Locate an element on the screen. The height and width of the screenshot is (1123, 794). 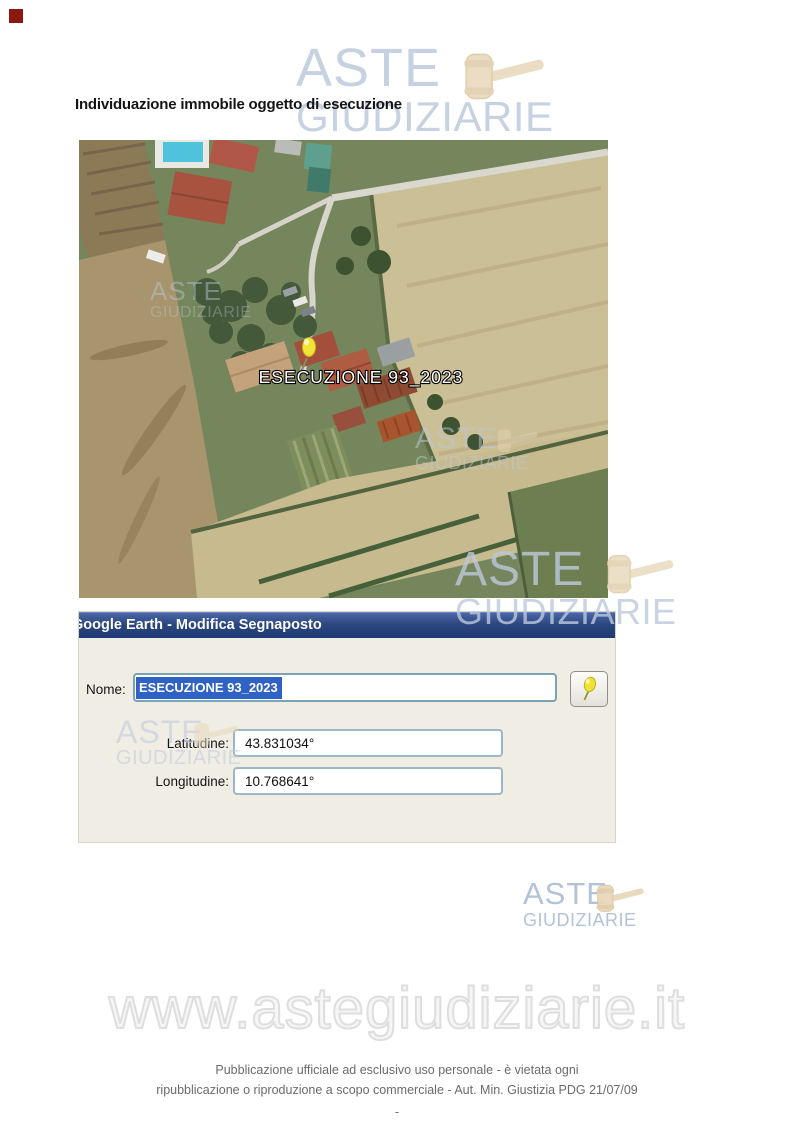
map-label: ESECUZIONE 93_2023 is located at coordinates (361, 377).